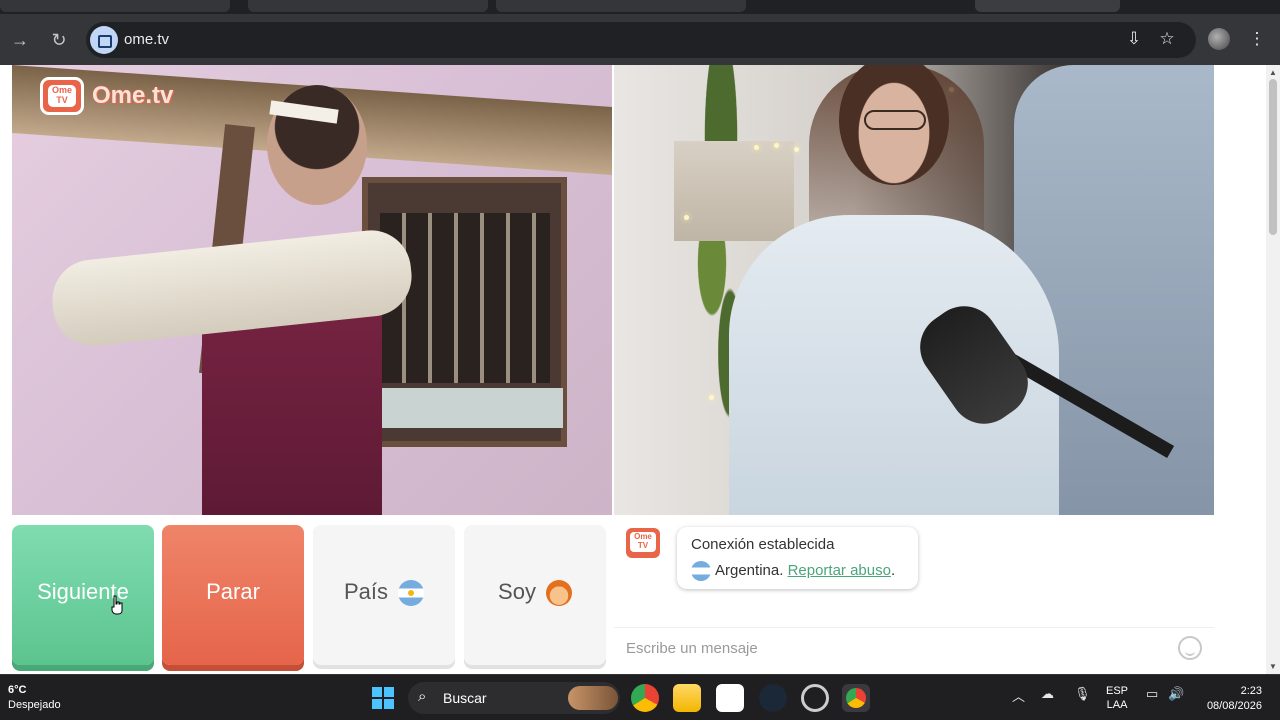 The image size is (1280, 720). Describe the element at coordinates (839, 570) in the screenshot. I see `report-abuse-link: Reportar abuso` at that location.